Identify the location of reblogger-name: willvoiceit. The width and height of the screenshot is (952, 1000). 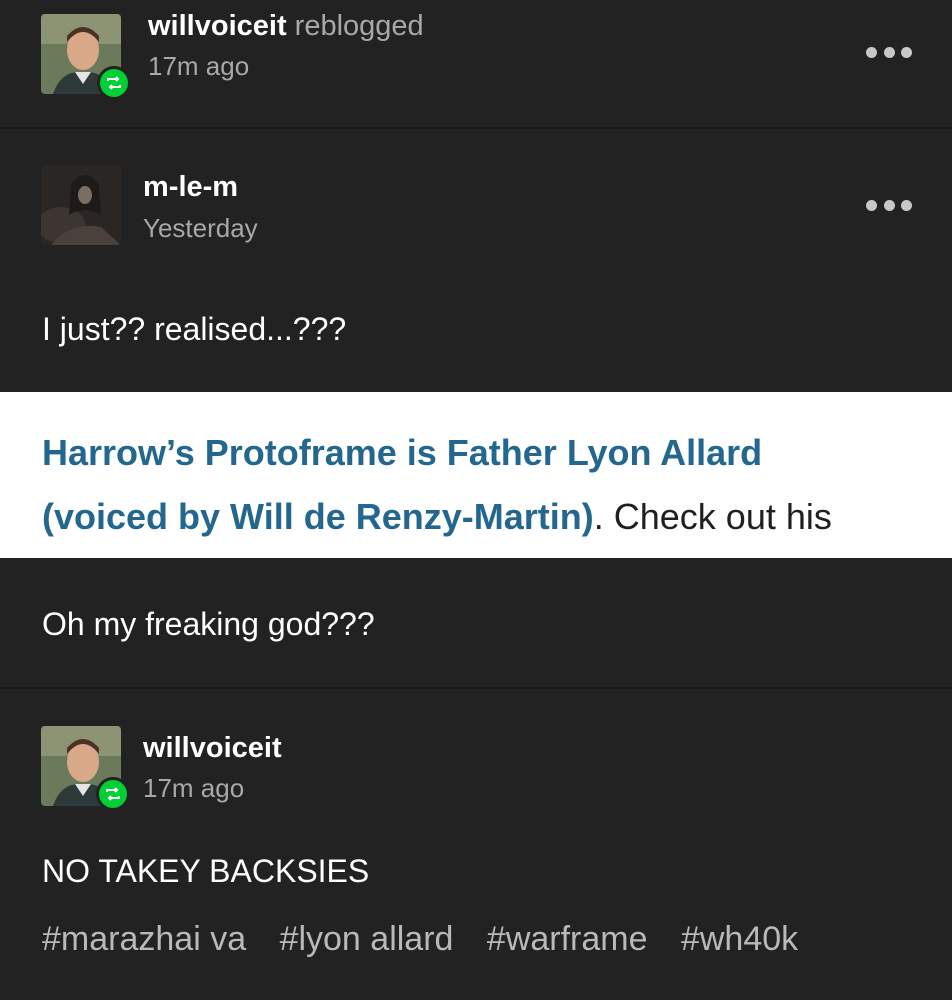
(217, 26).